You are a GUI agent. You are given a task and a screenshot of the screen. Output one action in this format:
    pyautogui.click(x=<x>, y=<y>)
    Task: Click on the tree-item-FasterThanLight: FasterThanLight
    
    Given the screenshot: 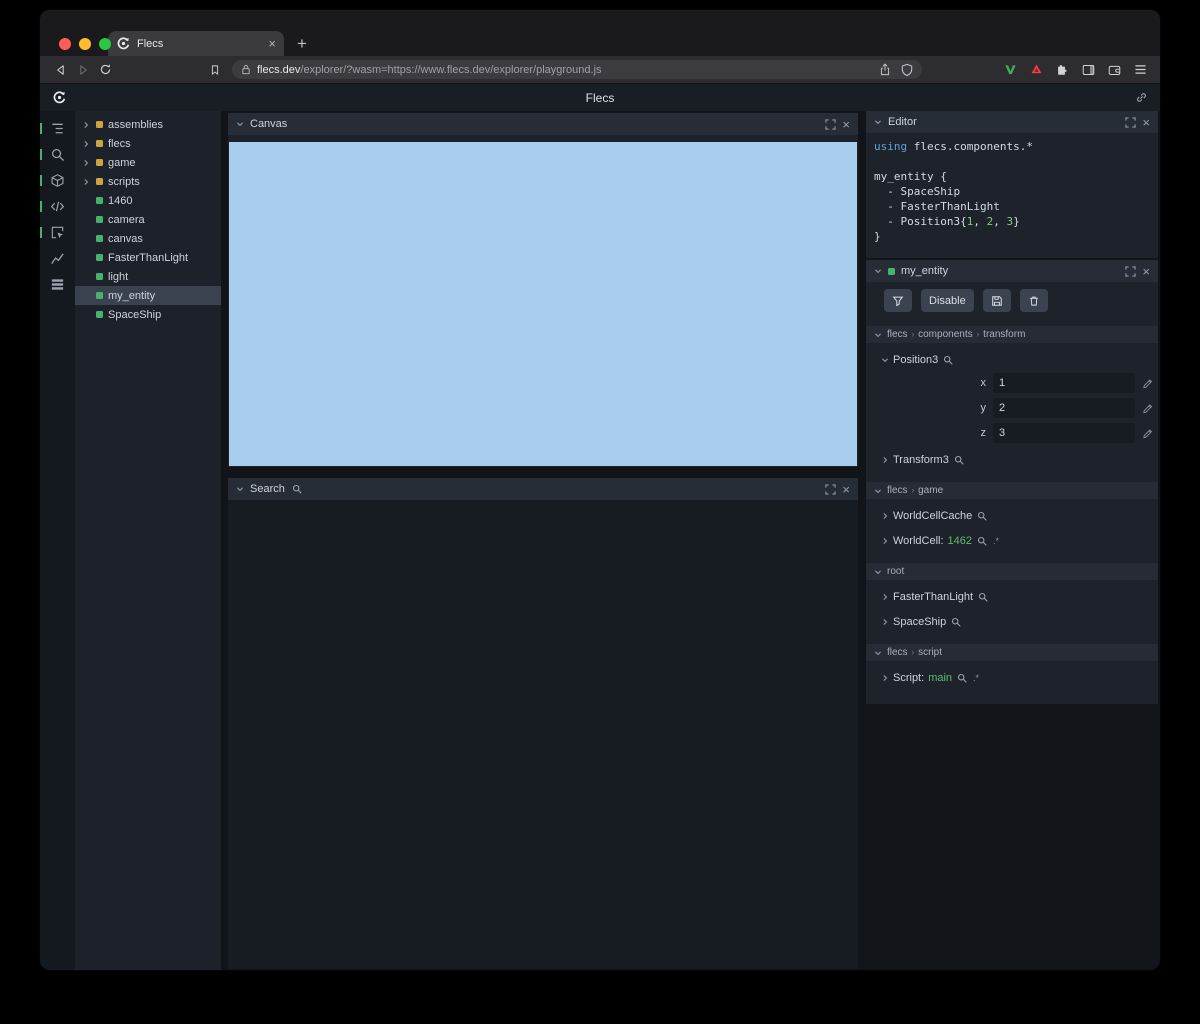 What is the action you would take?
    pyautogui.click(x=148, y=257)
    